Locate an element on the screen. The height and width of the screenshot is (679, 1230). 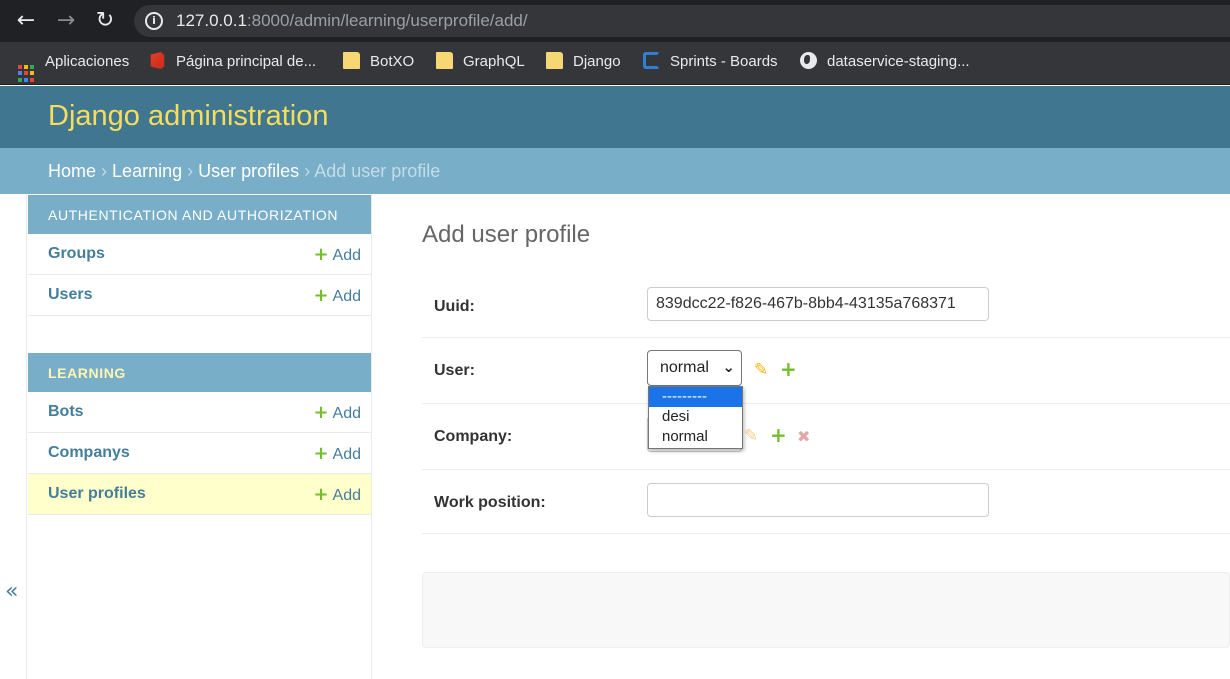
work-position-label: Work position: is located at coordinates (490, 502).